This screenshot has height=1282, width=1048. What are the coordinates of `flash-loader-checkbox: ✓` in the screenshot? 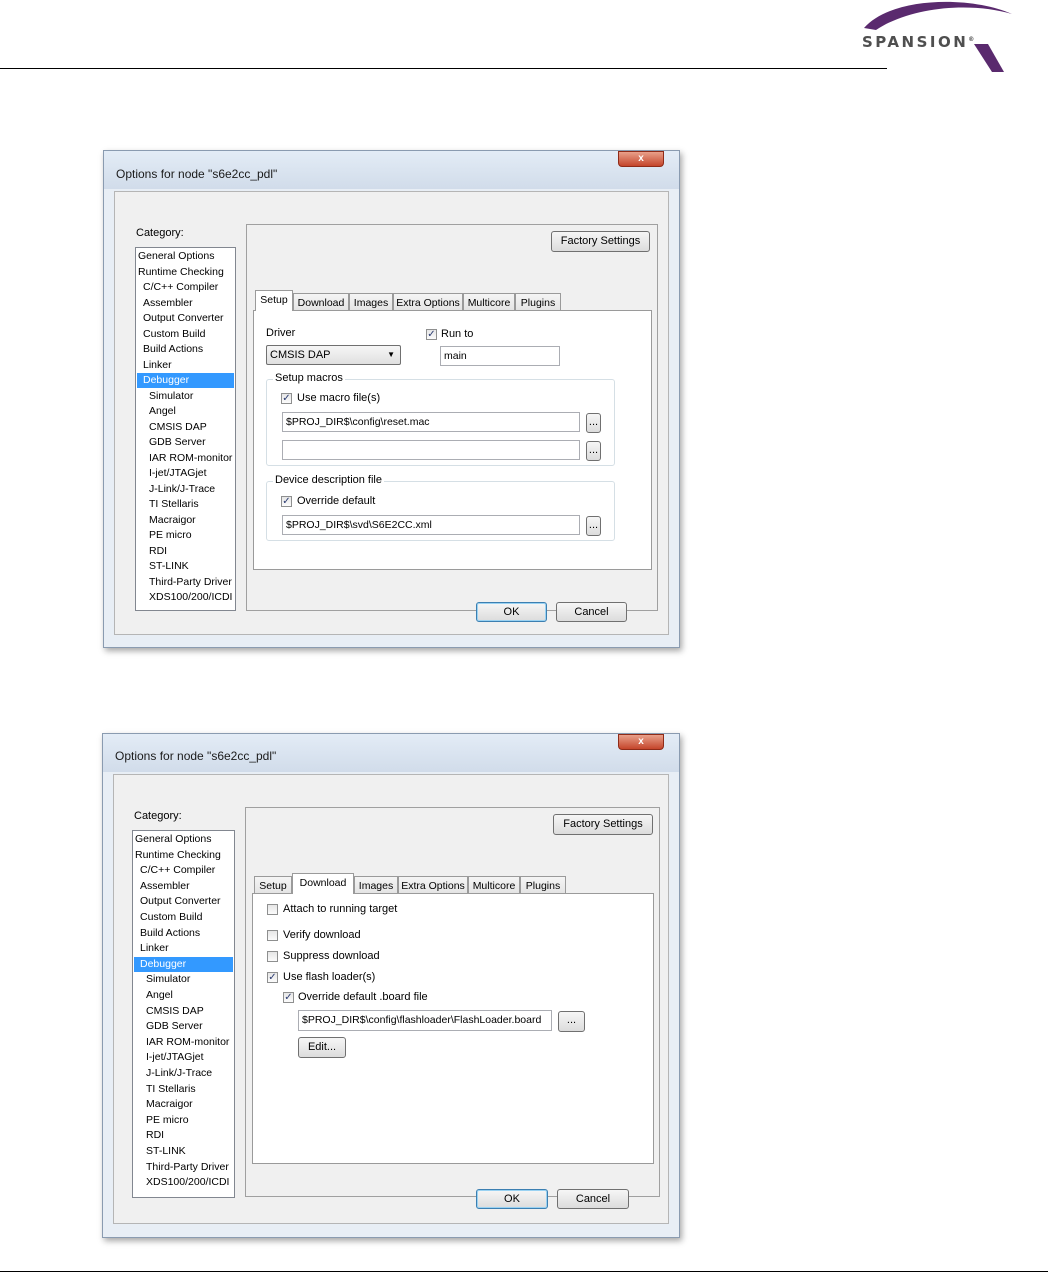 It's located at (272, 977).